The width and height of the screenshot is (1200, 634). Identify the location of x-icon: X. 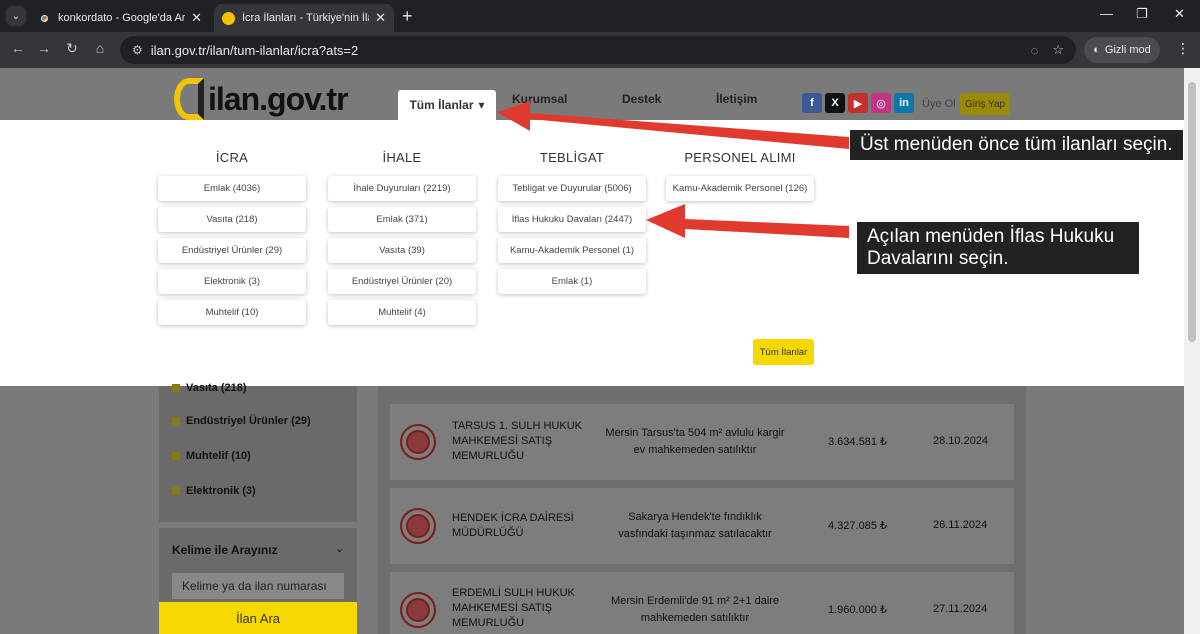
(835, 103).